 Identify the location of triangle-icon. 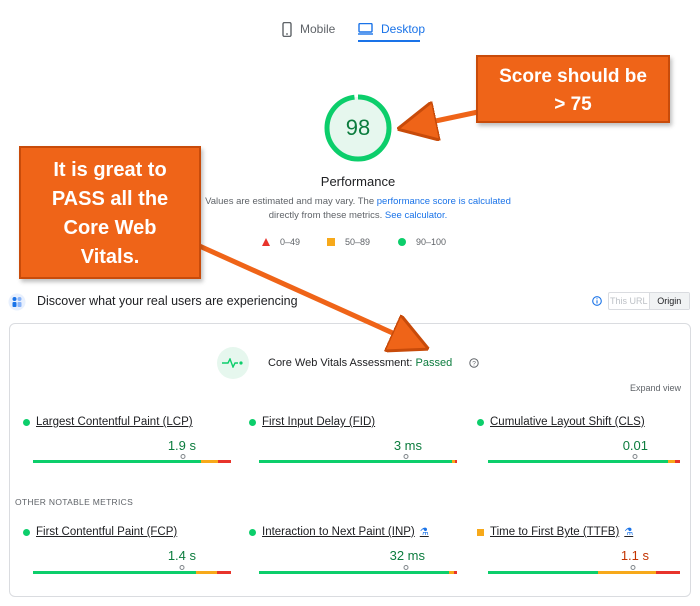
(266, 242).